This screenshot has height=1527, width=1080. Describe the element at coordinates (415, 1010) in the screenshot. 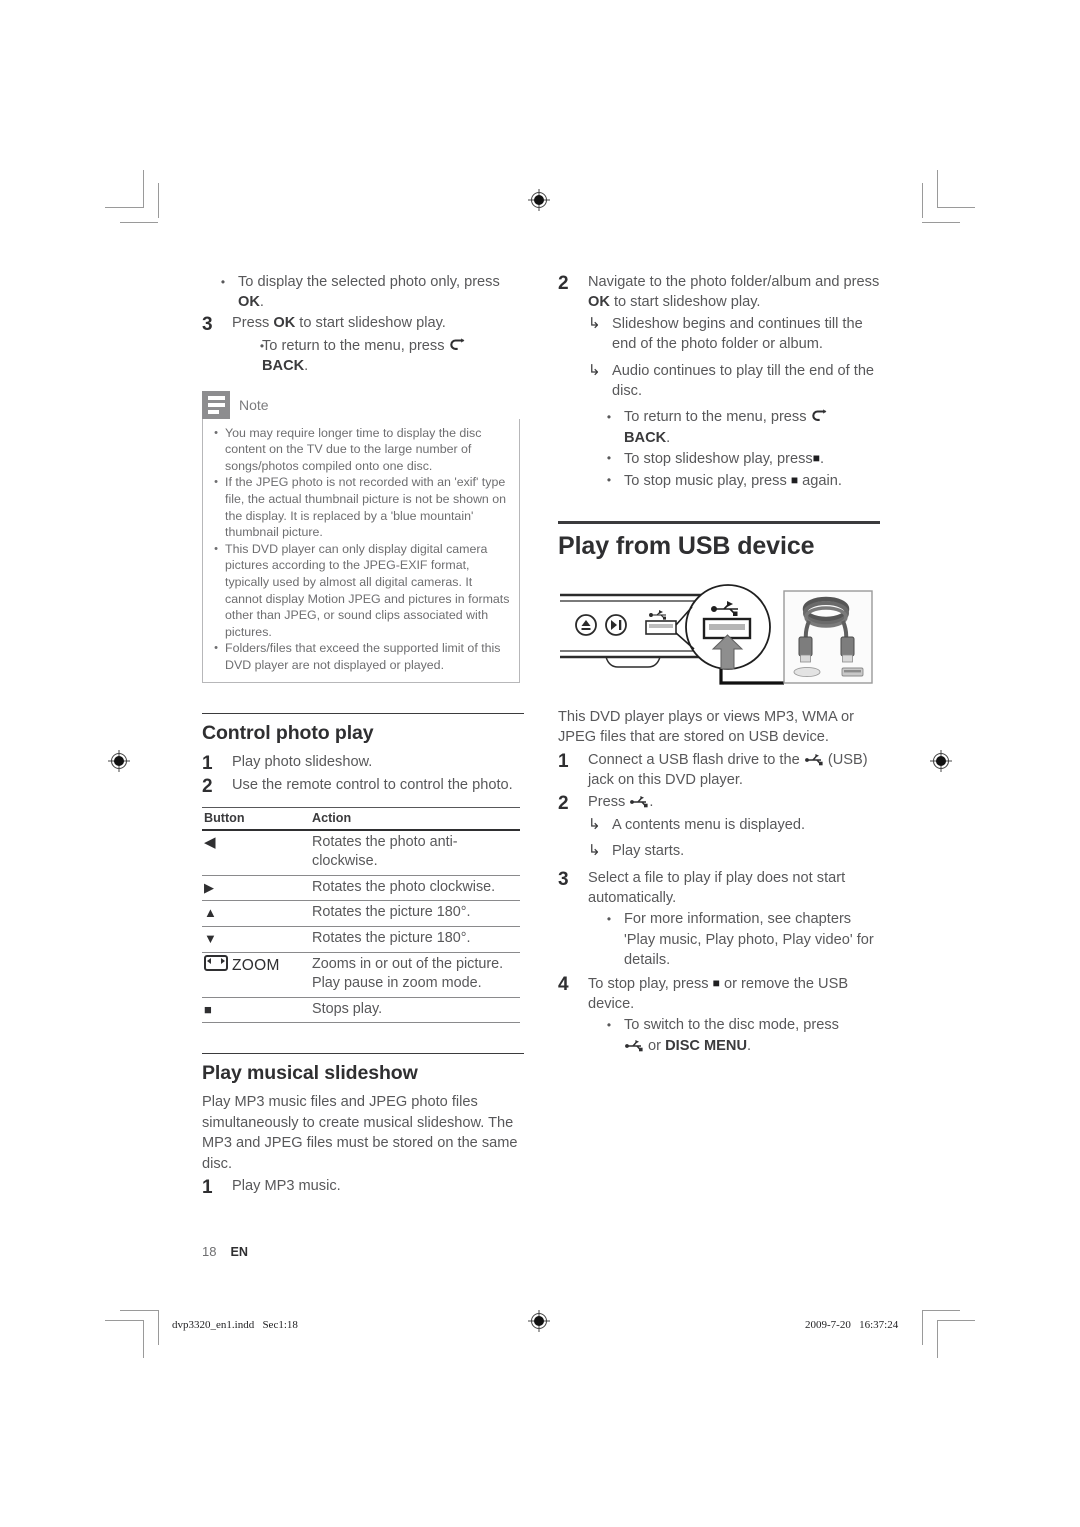

I see `action-text: Stops play.` at that location.